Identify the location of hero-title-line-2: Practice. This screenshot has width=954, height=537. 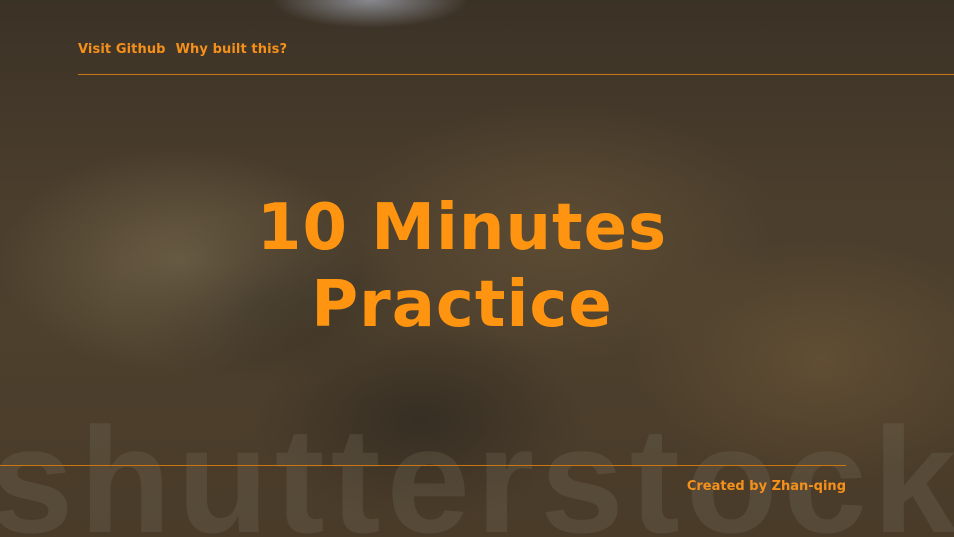
(462, 305).